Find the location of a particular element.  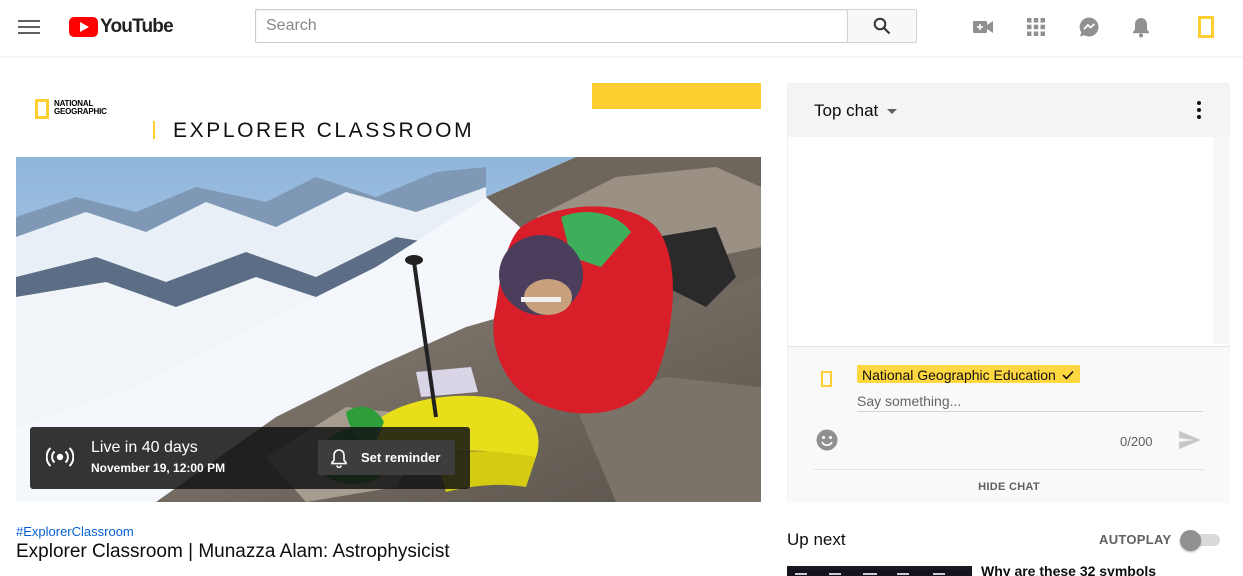

chat-message-input is located at coordinates (1030, 401).